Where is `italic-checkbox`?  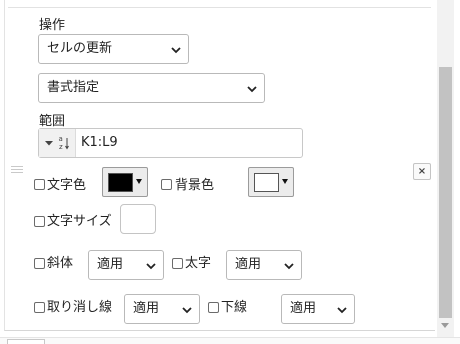
italic-checkbox is located at coordinates (39, 263).